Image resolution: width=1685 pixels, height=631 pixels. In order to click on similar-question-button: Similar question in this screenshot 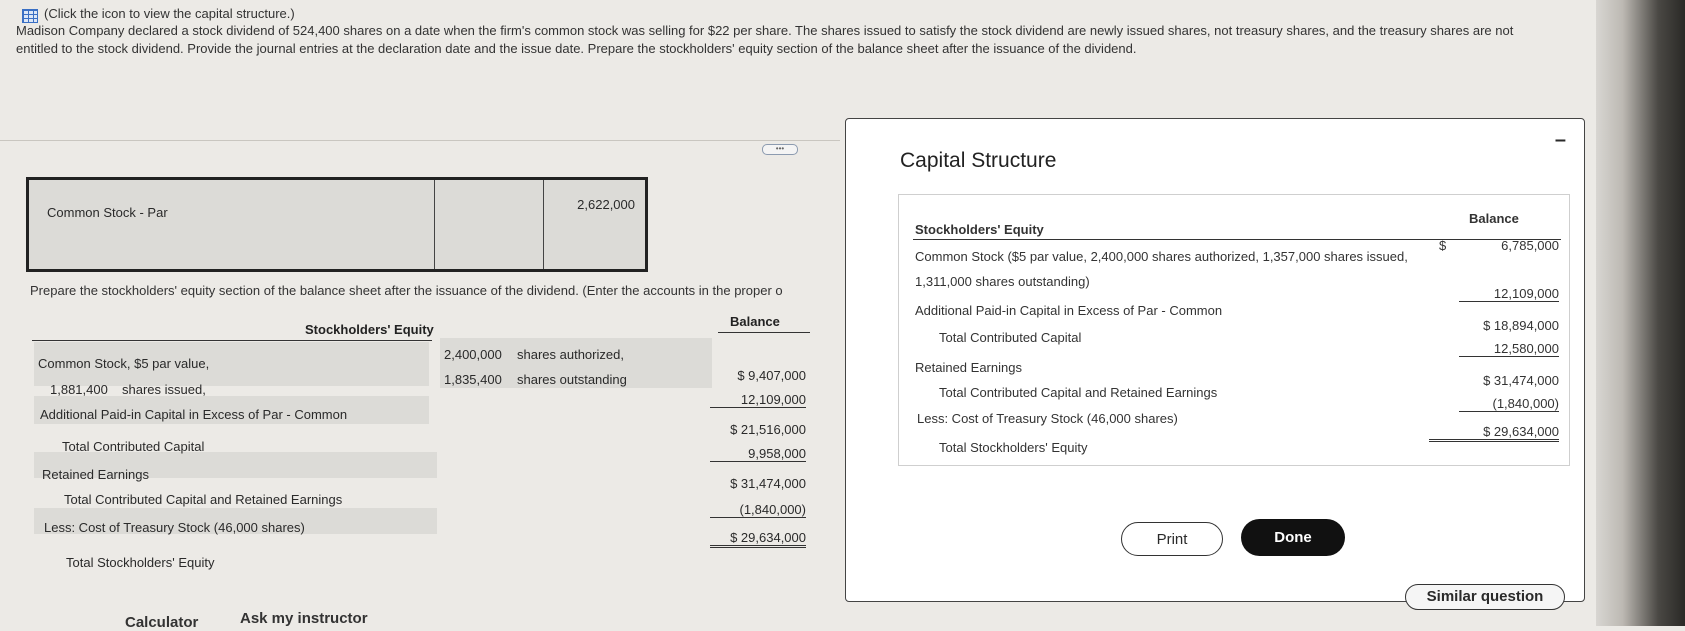, I will do `click(1485, 597)`.